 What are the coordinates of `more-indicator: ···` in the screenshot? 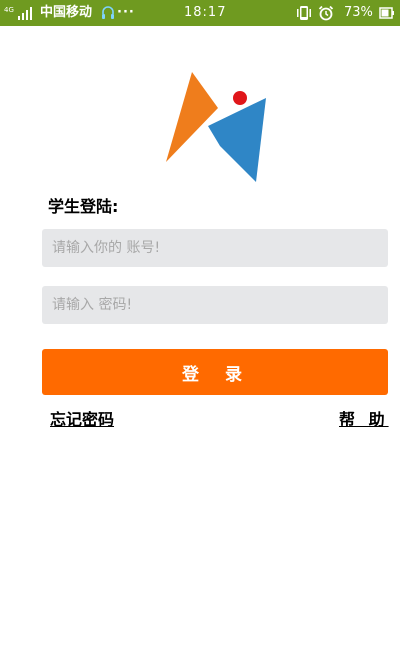 It's located at (126, 12).